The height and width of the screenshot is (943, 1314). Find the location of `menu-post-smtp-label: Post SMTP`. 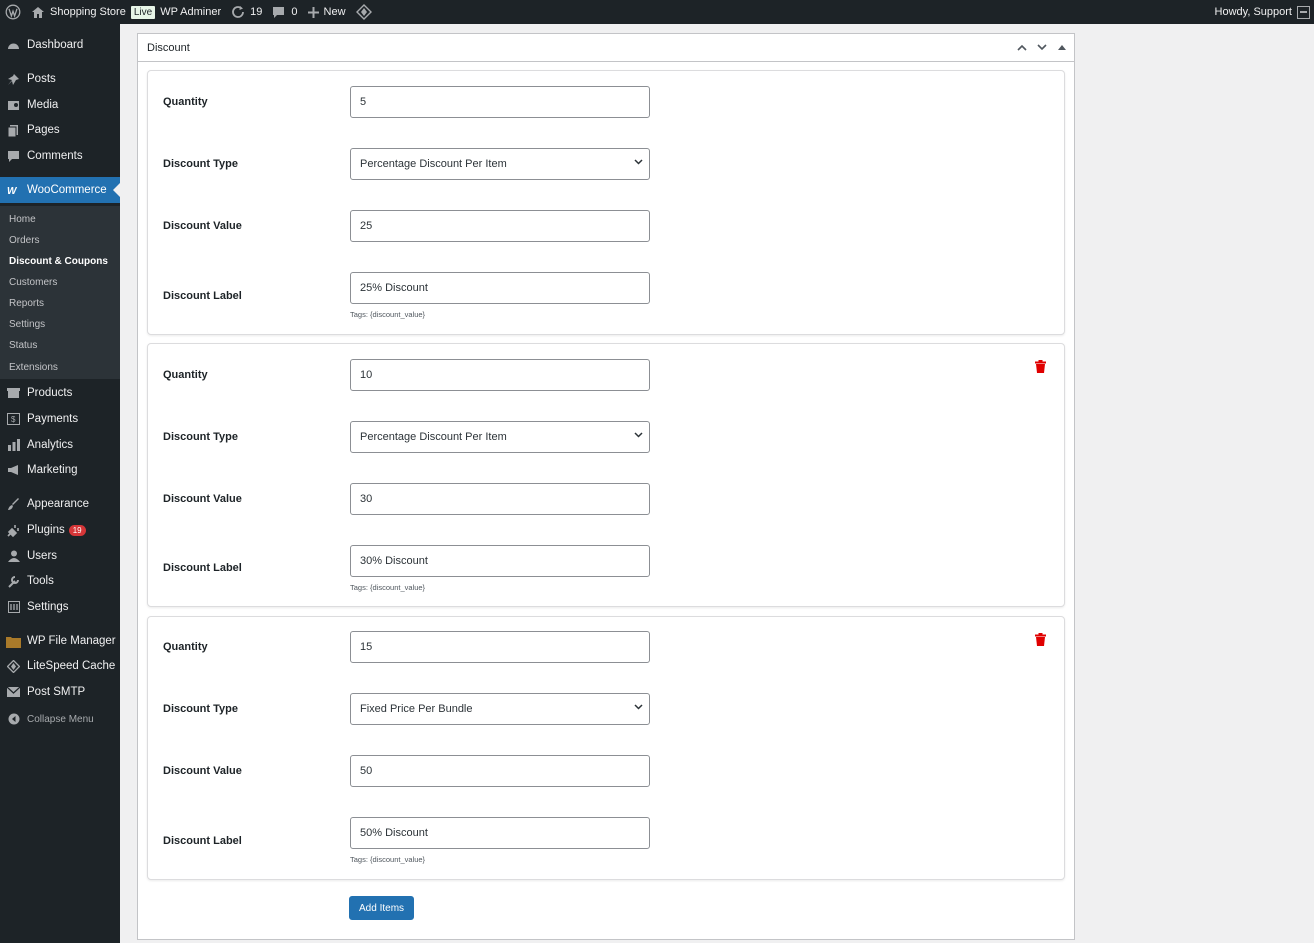

menu-post-smtp-label: Post SMTP is located at coordinates (56, 692).